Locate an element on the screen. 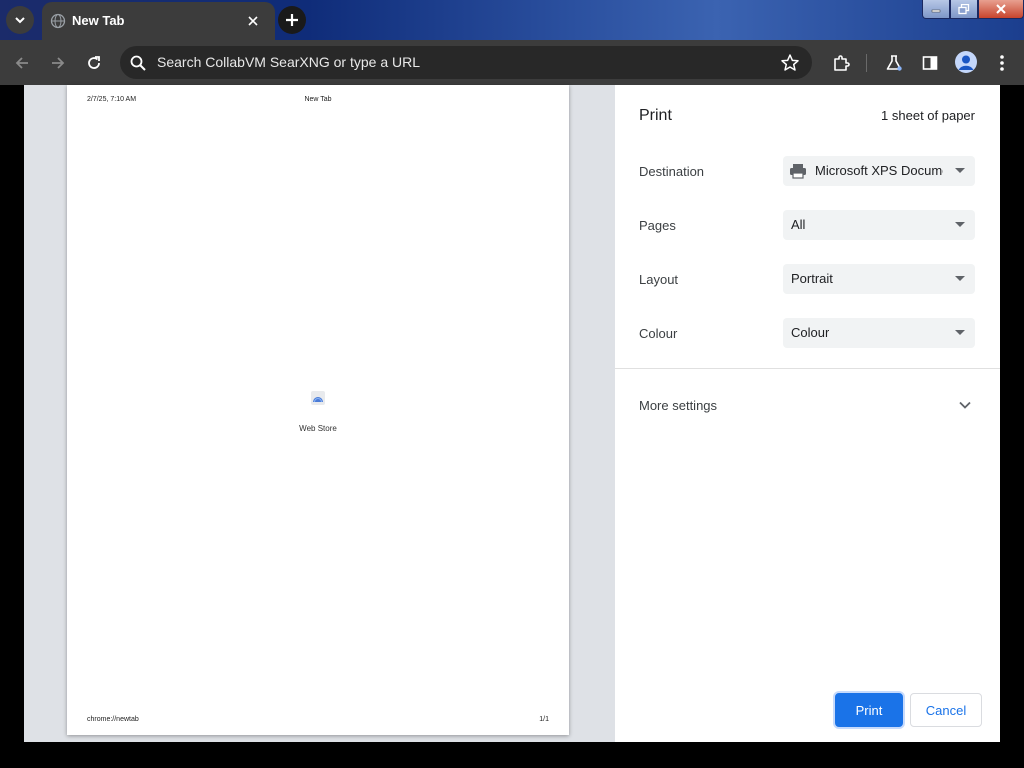 This screenshot has height=768, width=1024. bookmark-star-icon is located at coordinates (790, 63).